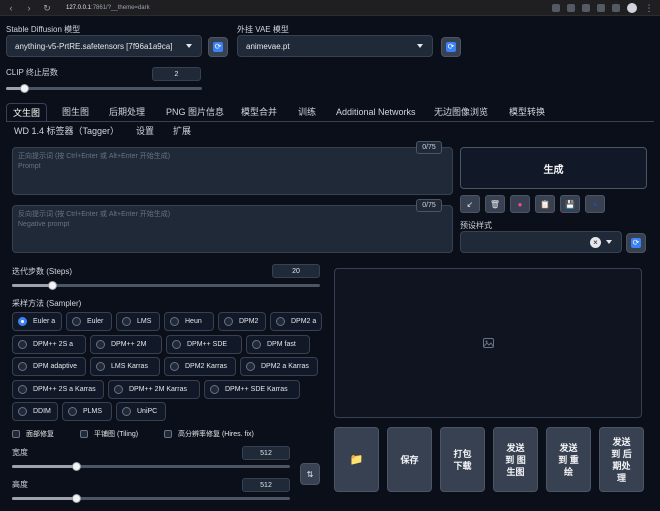 Image resolution: width=660 pixels, height=511 pixels. Describe the element at coordinates (166, 285) in the screenshot. I see `steps-slider` at that location.